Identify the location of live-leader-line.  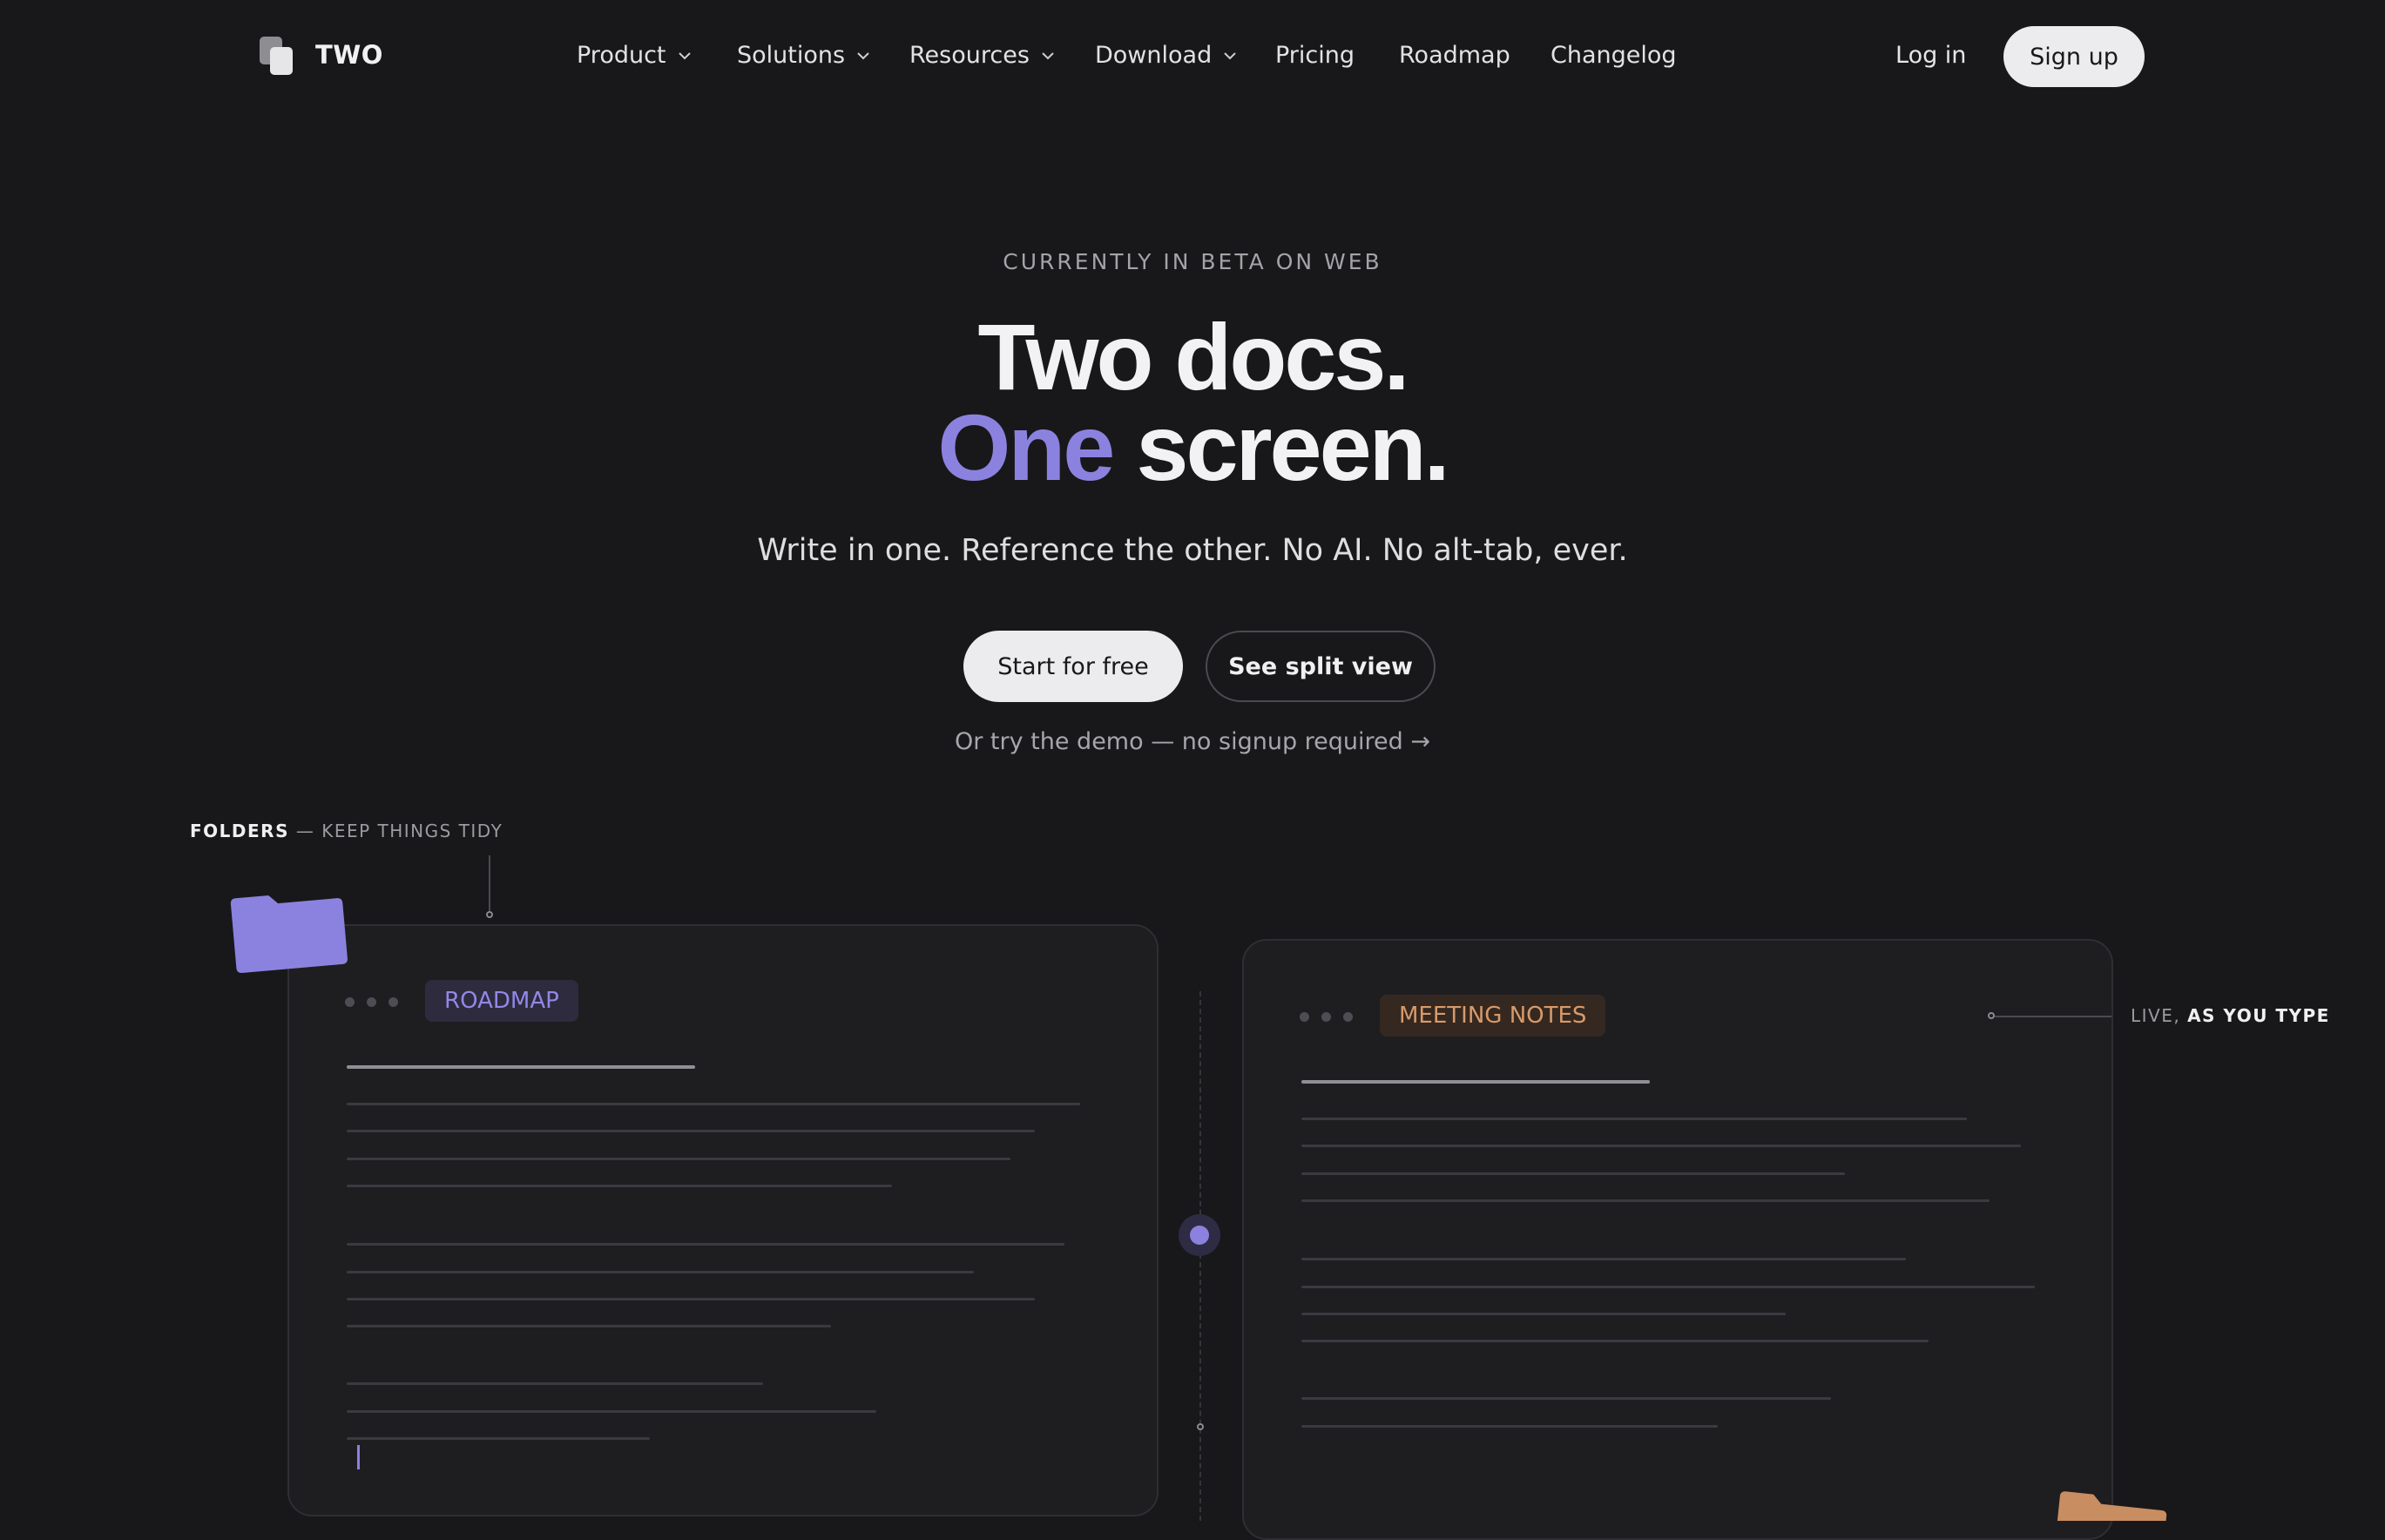
(2053, 1016).